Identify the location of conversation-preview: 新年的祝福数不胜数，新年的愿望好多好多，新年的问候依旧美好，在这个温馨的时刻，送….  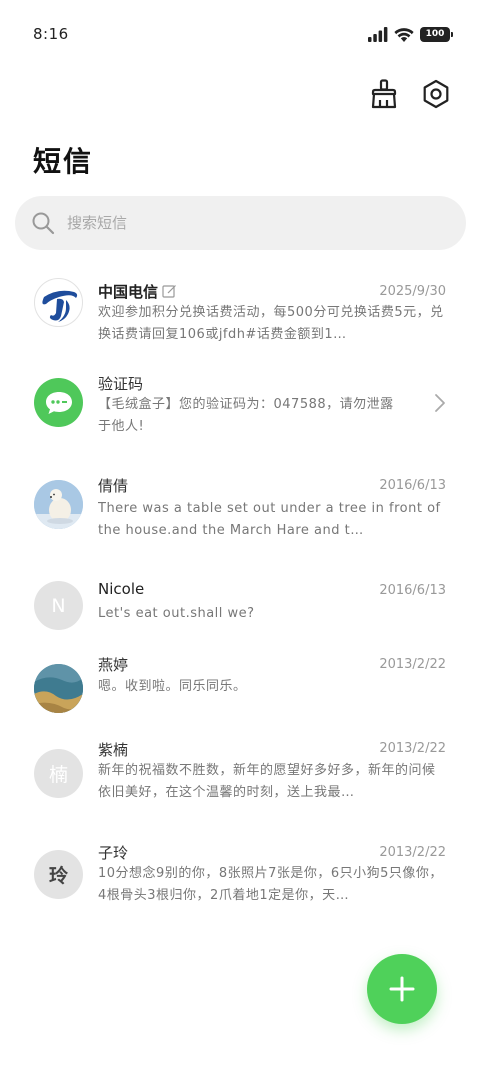
(267, 781).